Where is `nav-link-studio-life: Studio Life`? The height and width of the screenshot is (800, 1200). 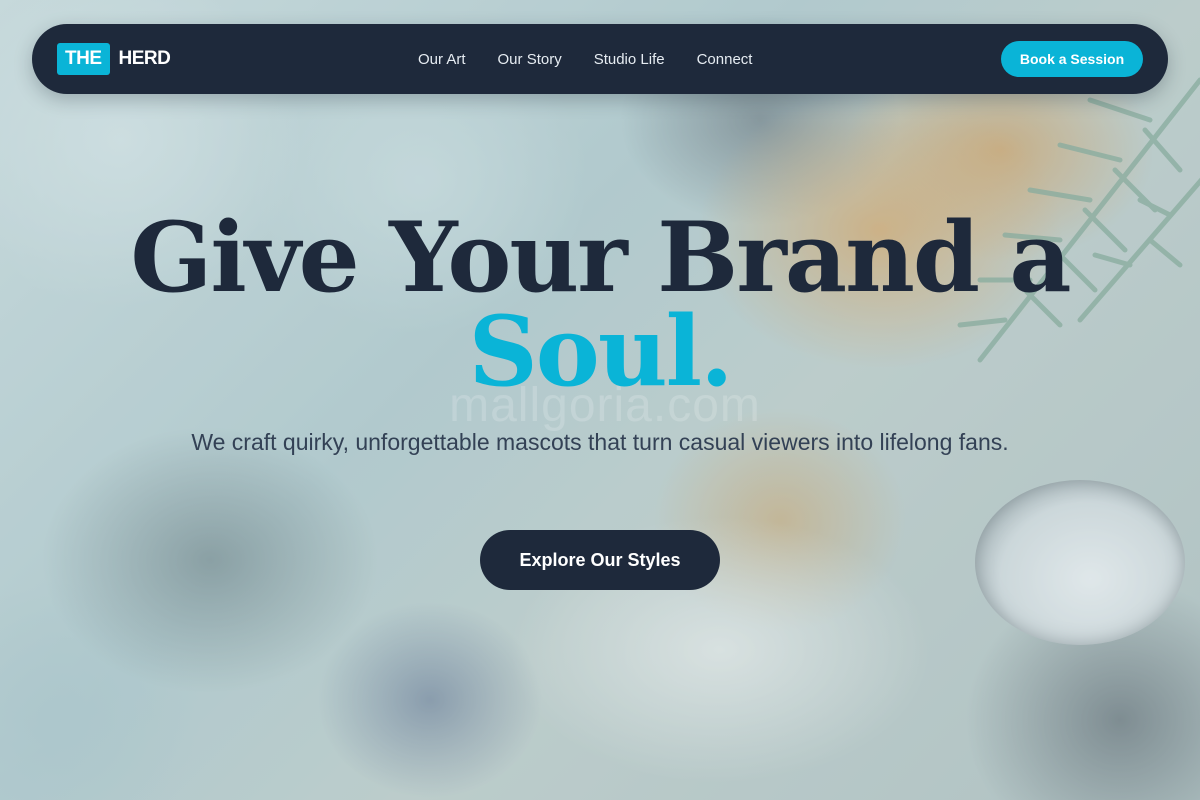 nav-link-studio-life: Studio Life is located at coordinates (629, 59).